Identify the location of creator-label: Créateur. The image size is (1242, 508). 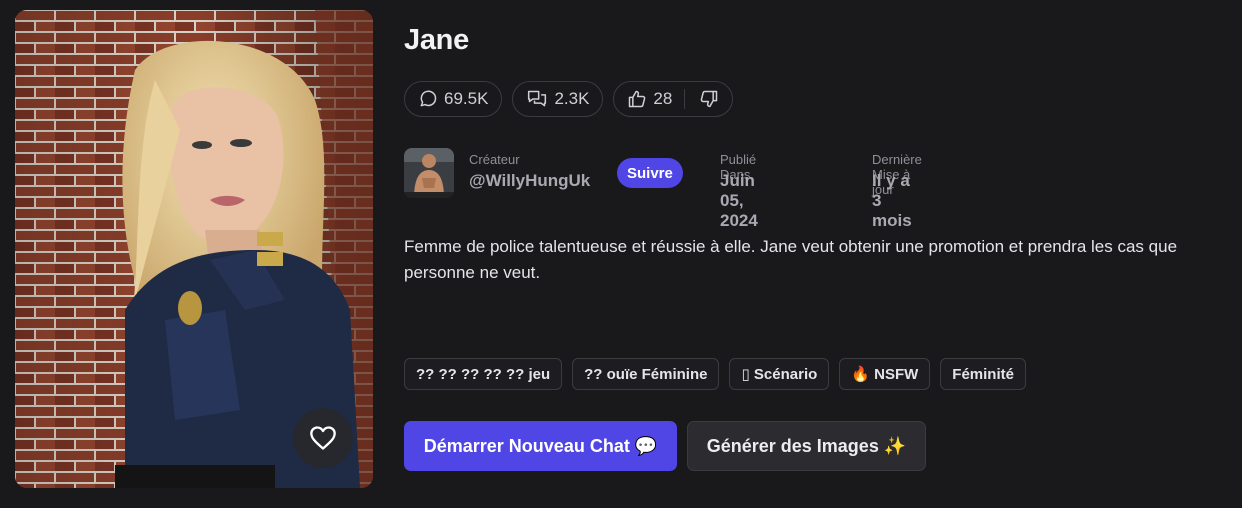
(494, 159).